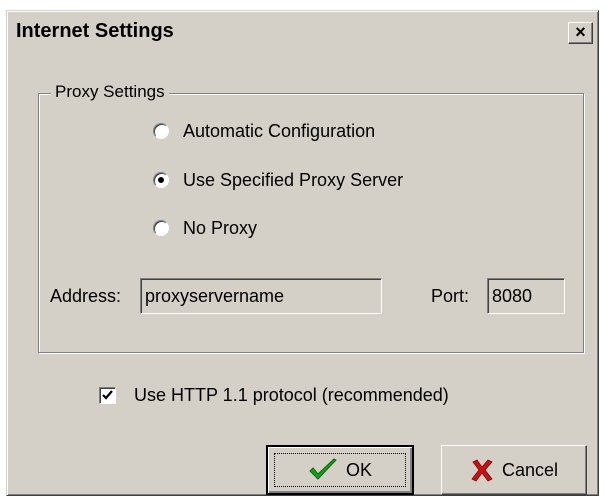 Image resolution: width=605 pixels, height=502 pixels. Describe the element at coordinates (95, 31) in the screenshot. I see `dialog-title: Internet Settings` at that location.